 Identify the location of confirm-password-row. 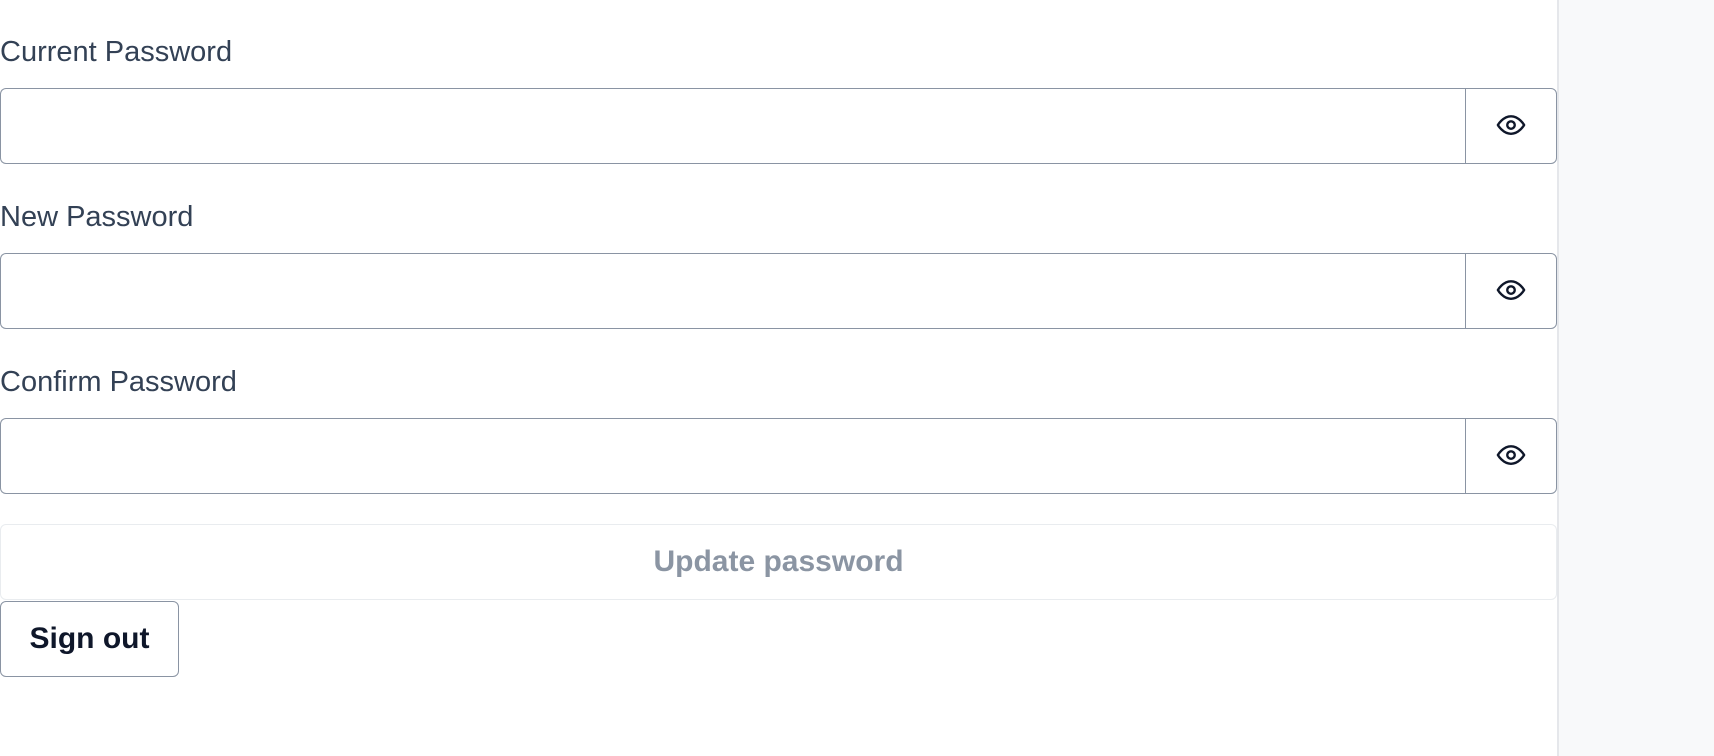
(778, 456).